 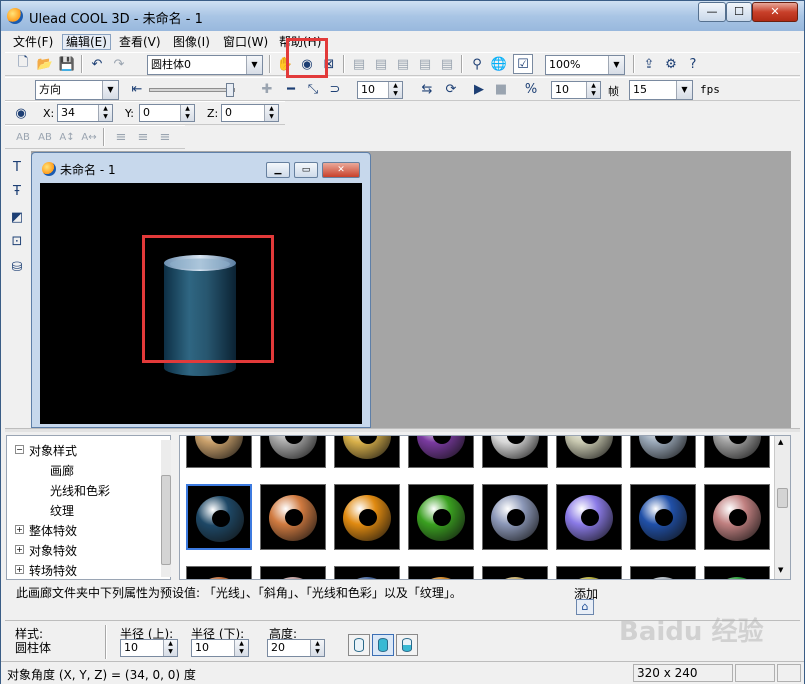 What do you see at coordinates (245, 42) in the screenshot?
I see `menu-window: 窗口(W)` at bounding box center [245, 42].